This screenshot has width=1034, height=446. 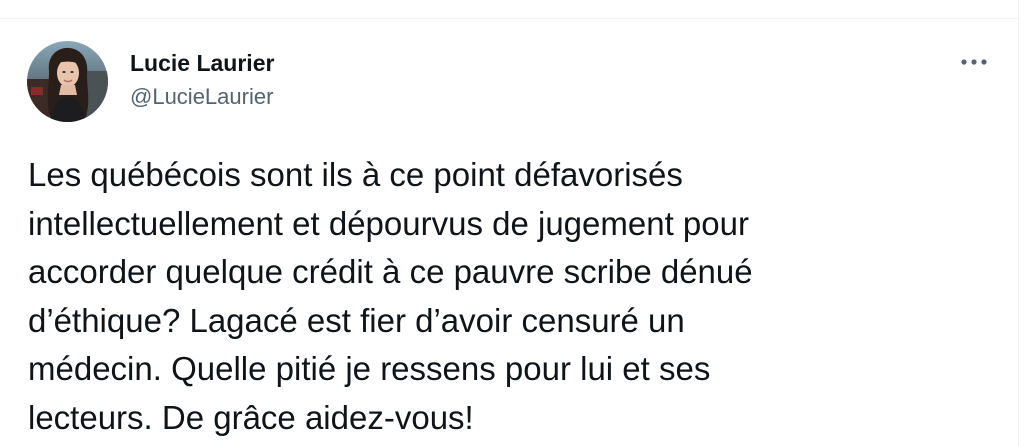 What do you see at coordinates (202, 97) in the screenshot?
I see `author-handle: @LucieLaurier` at bounding box center [202, 97].